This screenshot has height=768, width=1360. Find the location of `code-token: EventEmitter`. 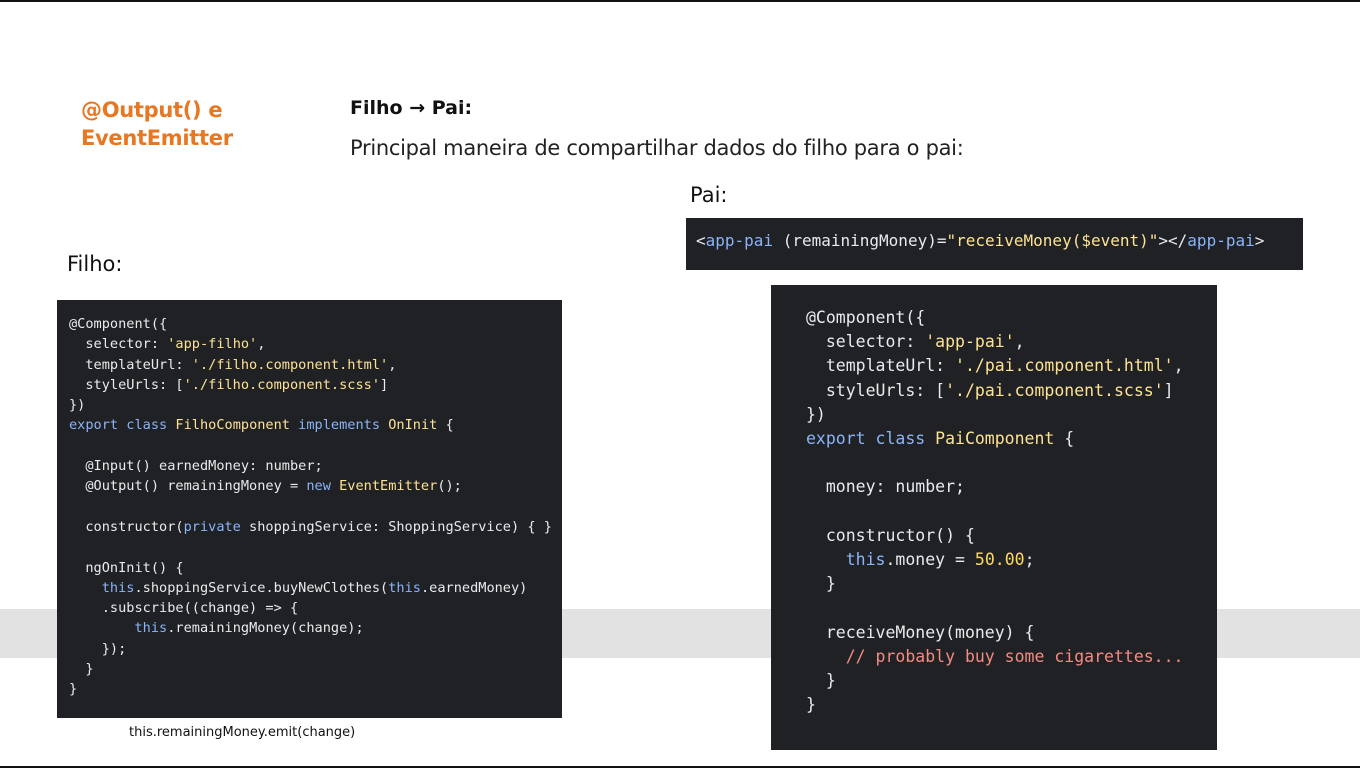

code-token: EventEmitter is located at coordinates (388, 486).